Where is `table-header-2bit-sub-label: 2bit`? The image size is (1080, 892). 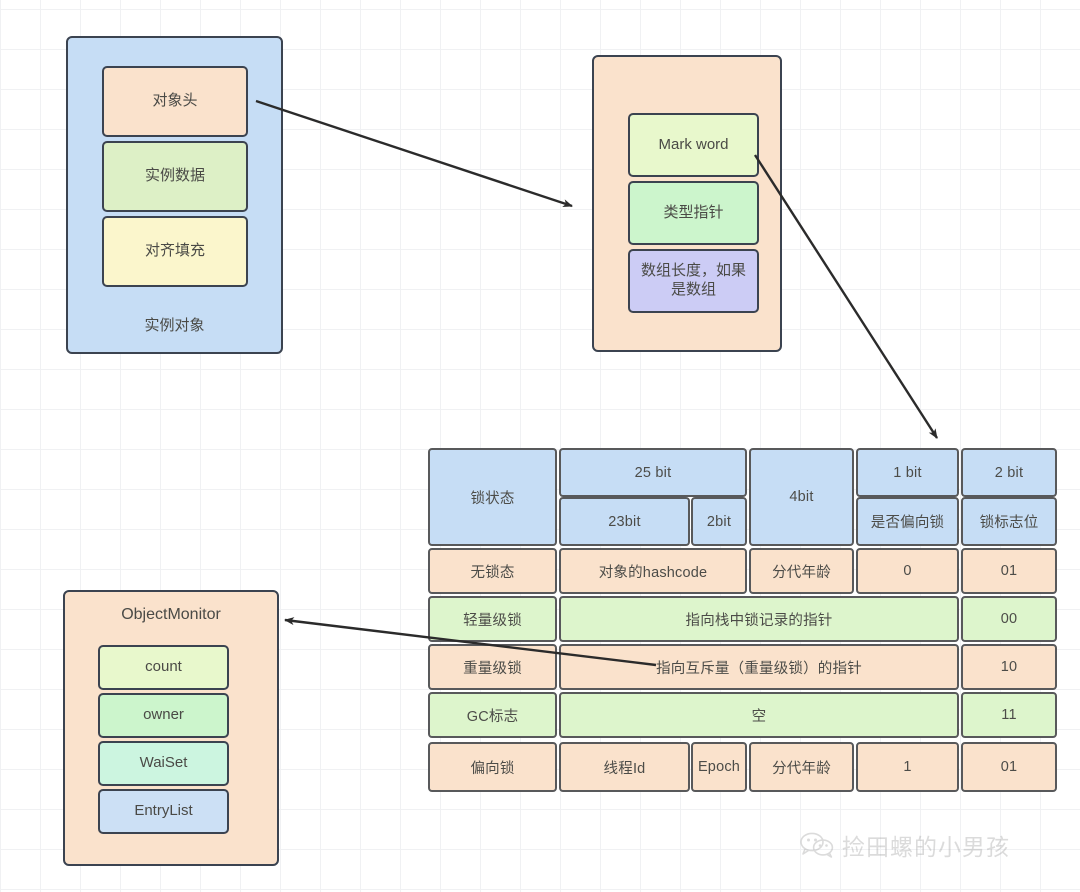 table-header-2bit-sub-label: 2bit is located at coordinates (719, 521).